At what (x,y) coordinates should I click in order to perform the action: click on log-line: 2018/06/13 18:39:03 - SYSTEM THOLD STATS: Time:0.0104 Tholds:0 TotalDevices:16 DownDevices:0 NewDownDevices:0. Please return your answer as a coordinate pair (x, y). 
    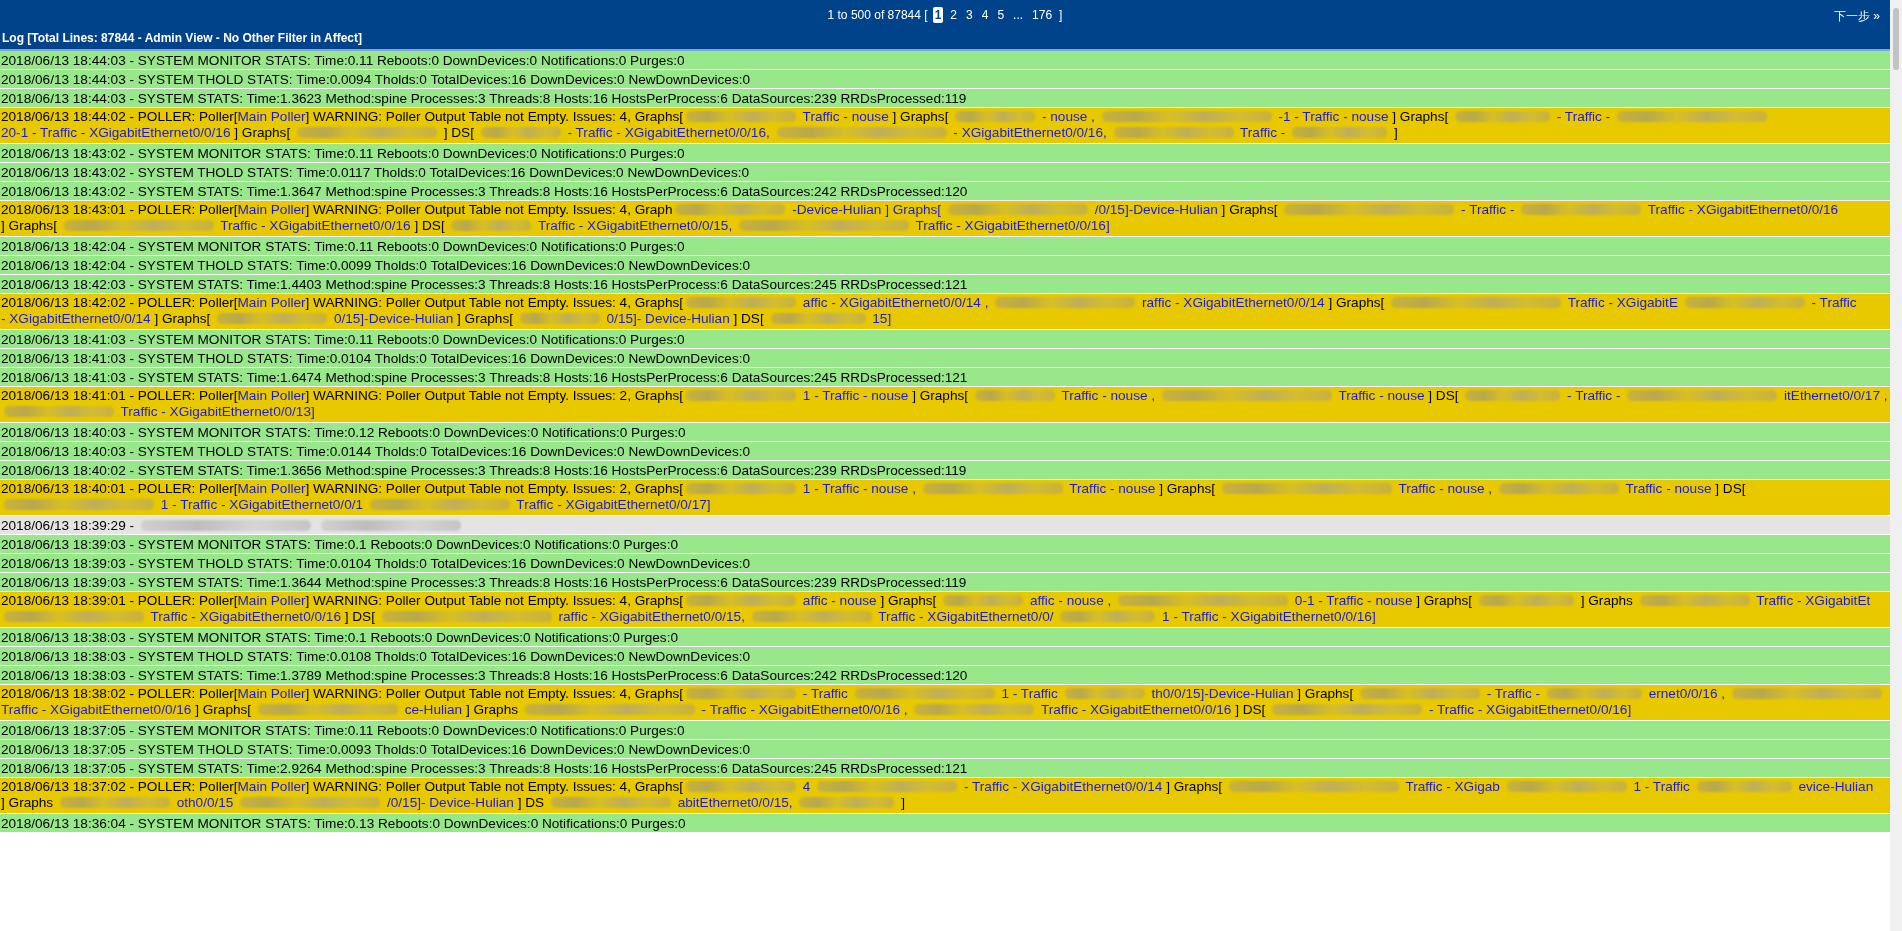
    Looking at the image, I should click on (376, 563).